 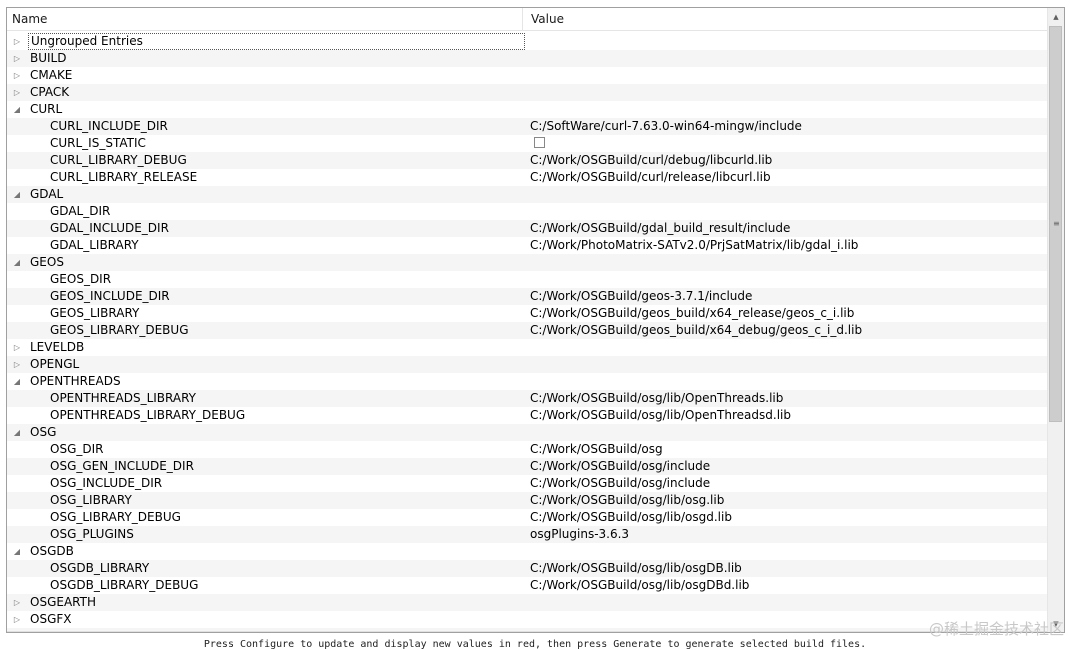 What do you see at coordinates (527, 449) in the screenshot?
I see `tree-entry-row: OSG_DIR C:/Work/OSGBuild/osg` at bounding box center [527, 449].